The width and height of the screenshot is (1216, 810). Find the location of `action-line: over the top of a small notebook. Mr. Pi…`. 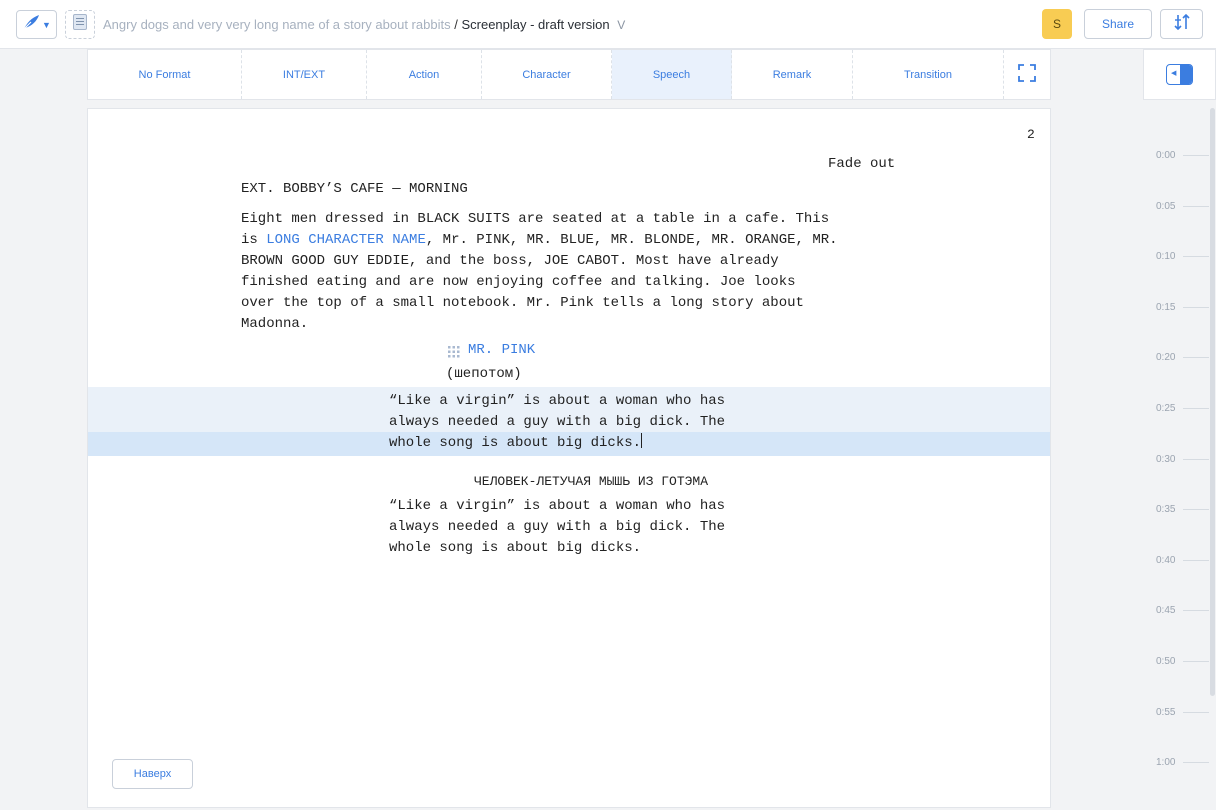

action-line: over the top of a small notebook. Mr. Pi… is located at coordinates (522, 303).